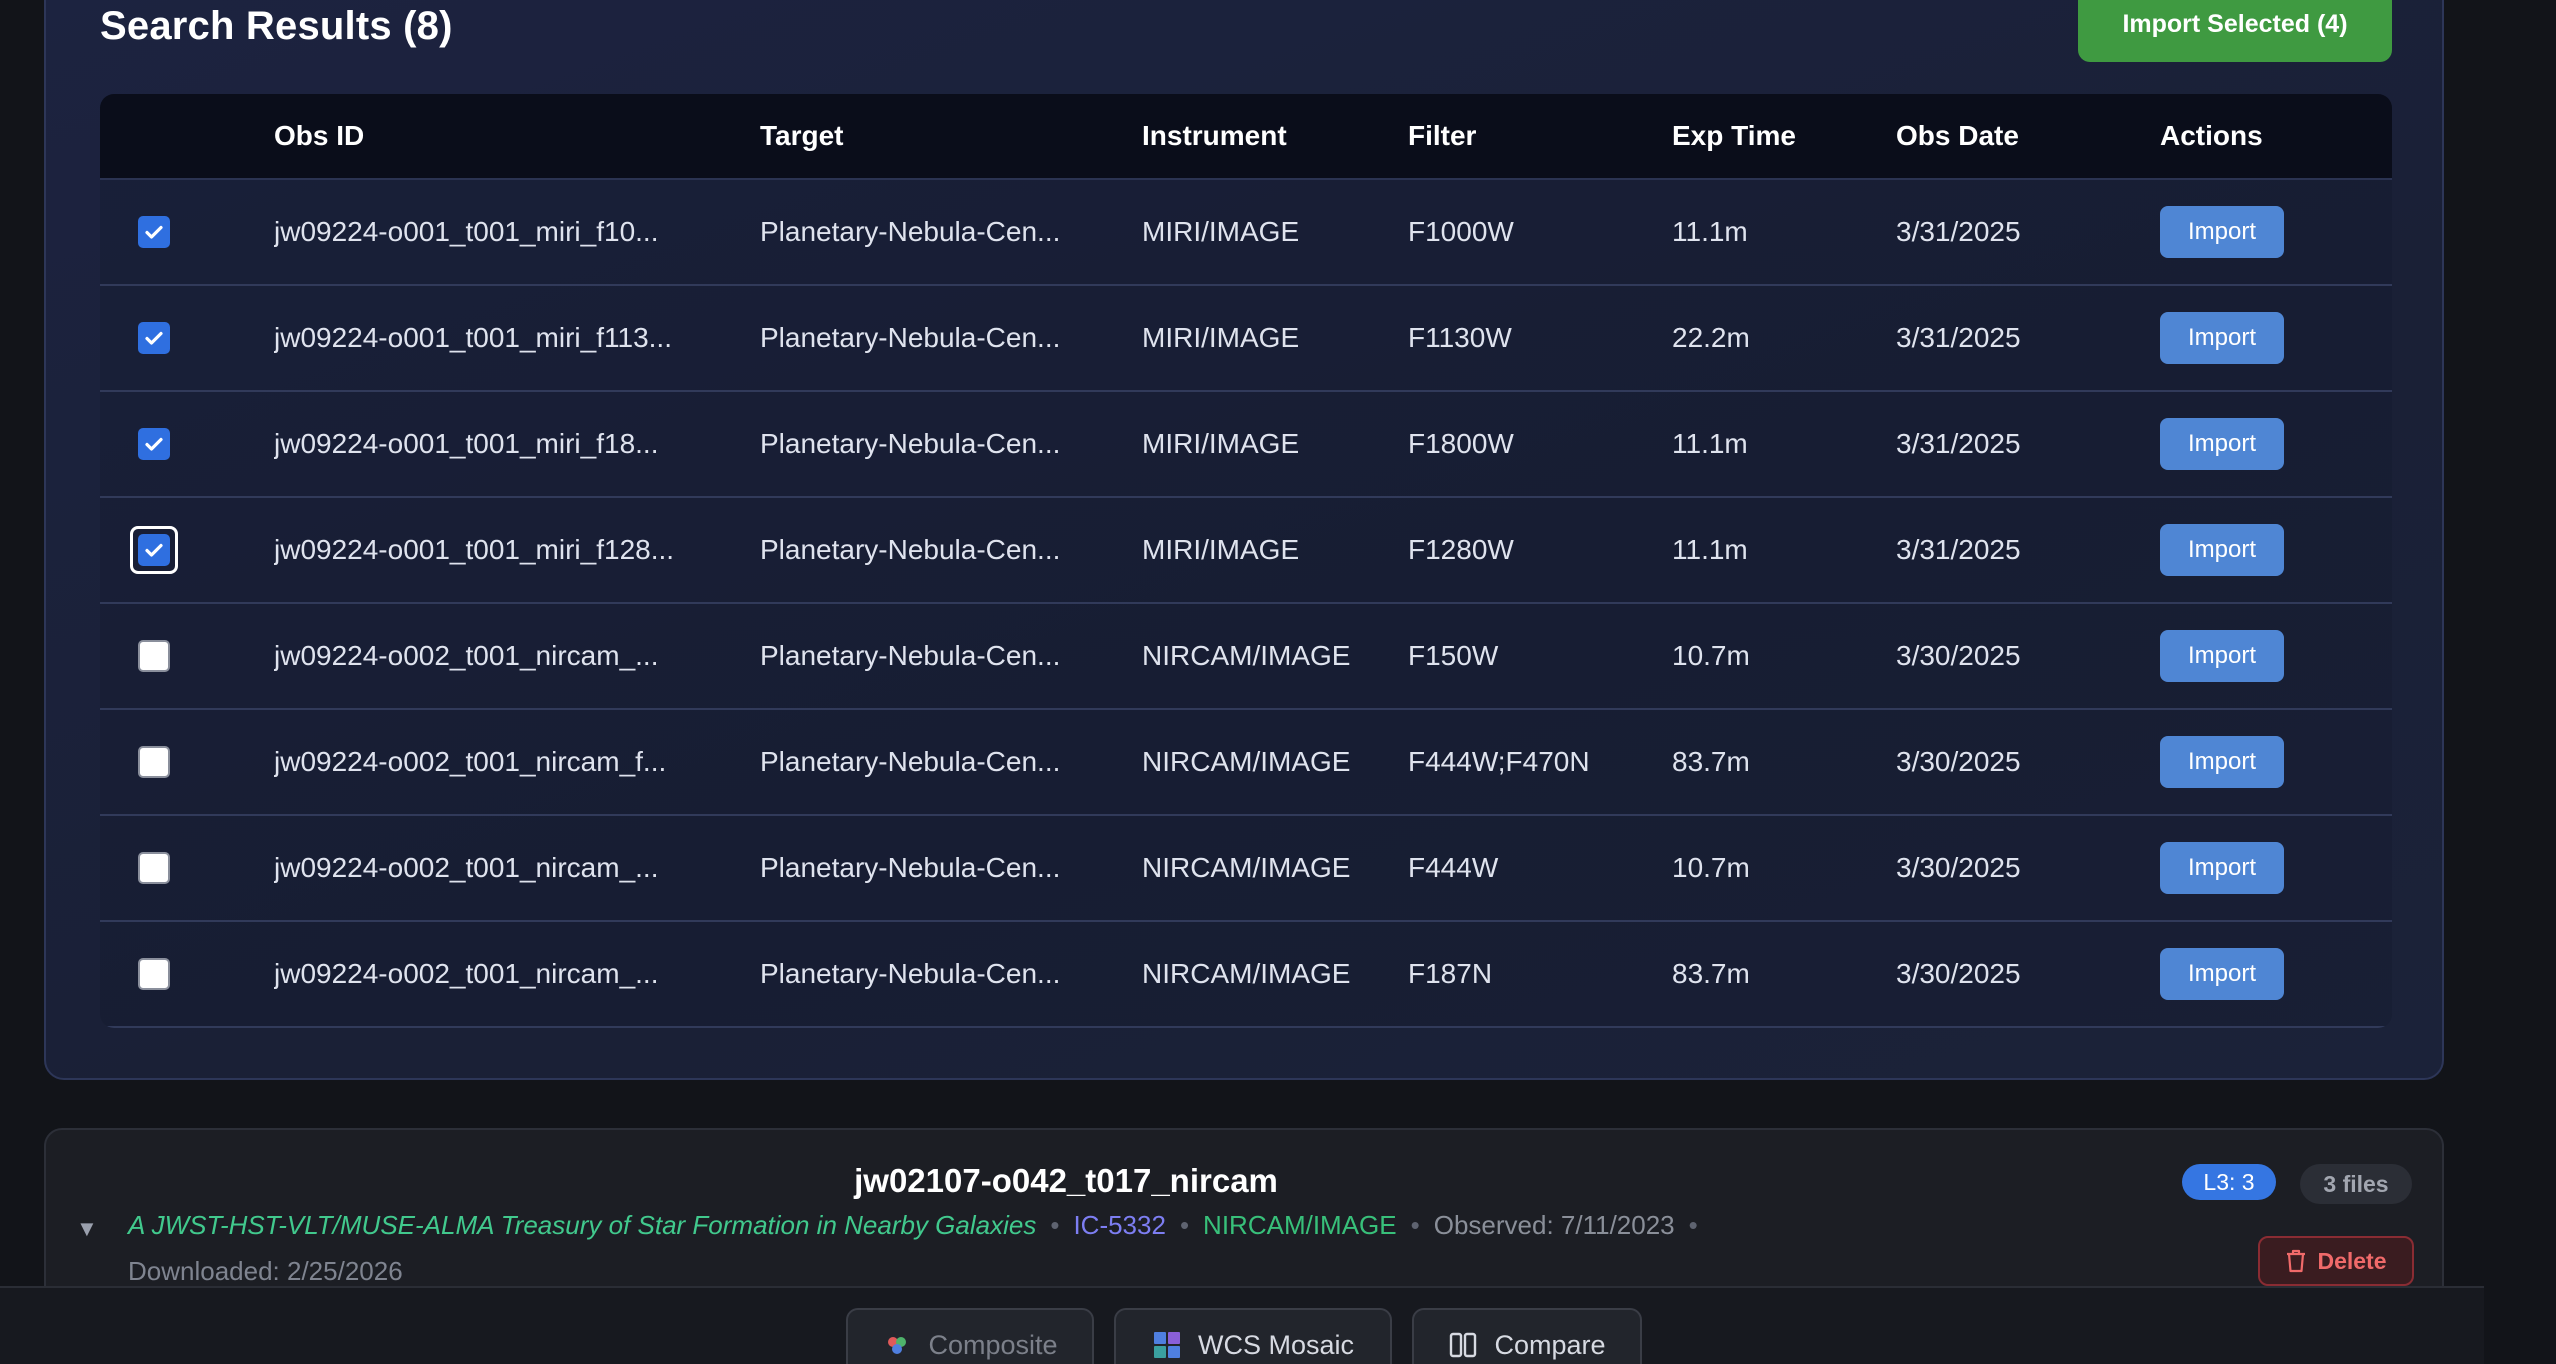  What do you see at coordinates (993, 1345) in the screenshot?
I see `composite-label: Composite` at bounding box center [993, 1345].